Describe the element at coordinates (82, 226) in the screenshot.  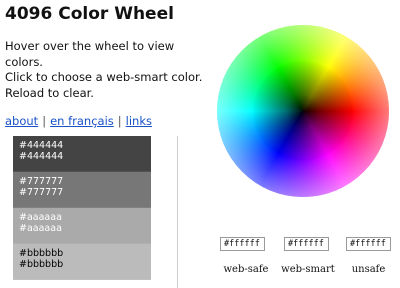
I see `color-swatch-3: #aaaaaa #aaaaaa` at that location.